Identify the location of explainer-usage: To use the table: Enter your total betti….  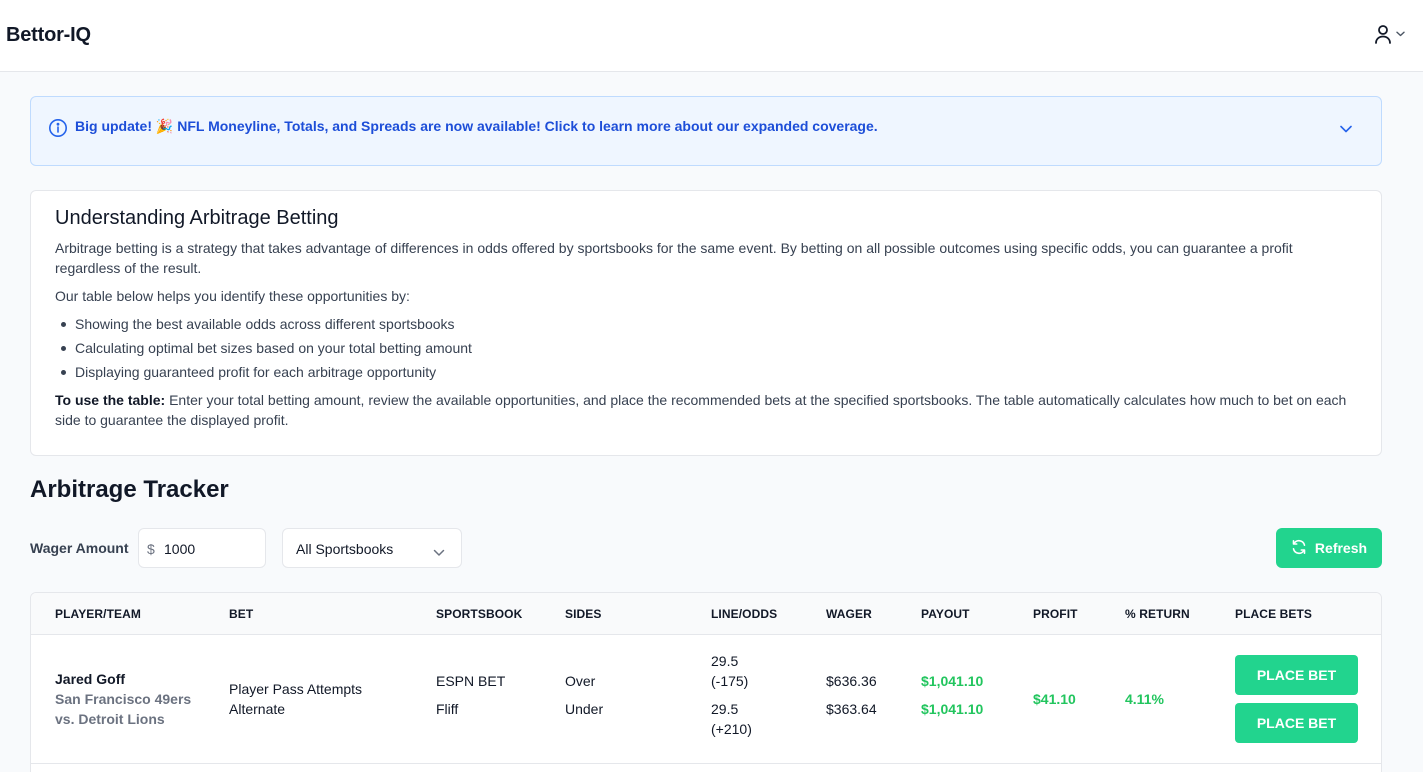
(706, 410).